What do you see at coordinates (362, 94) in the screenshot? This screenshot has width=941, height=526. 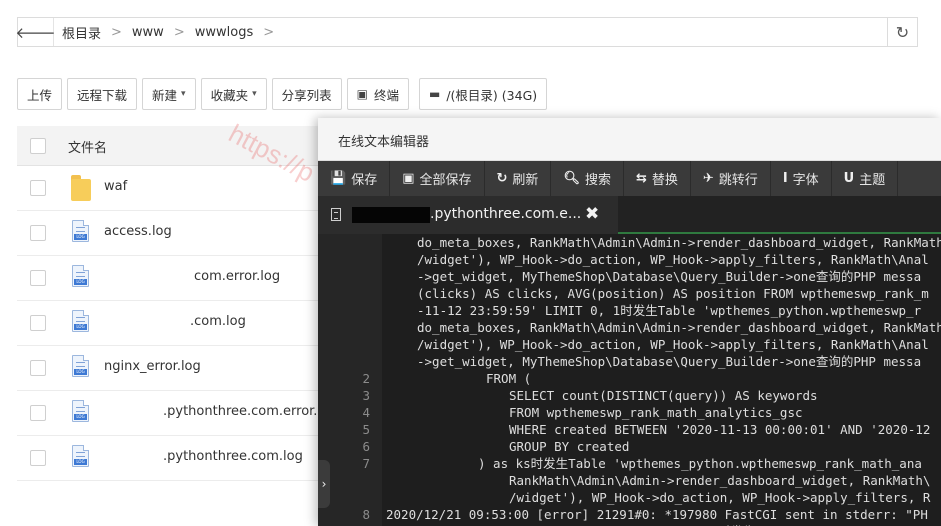 I see `terminal-icon: ▣` at bounding box center [362, 94].